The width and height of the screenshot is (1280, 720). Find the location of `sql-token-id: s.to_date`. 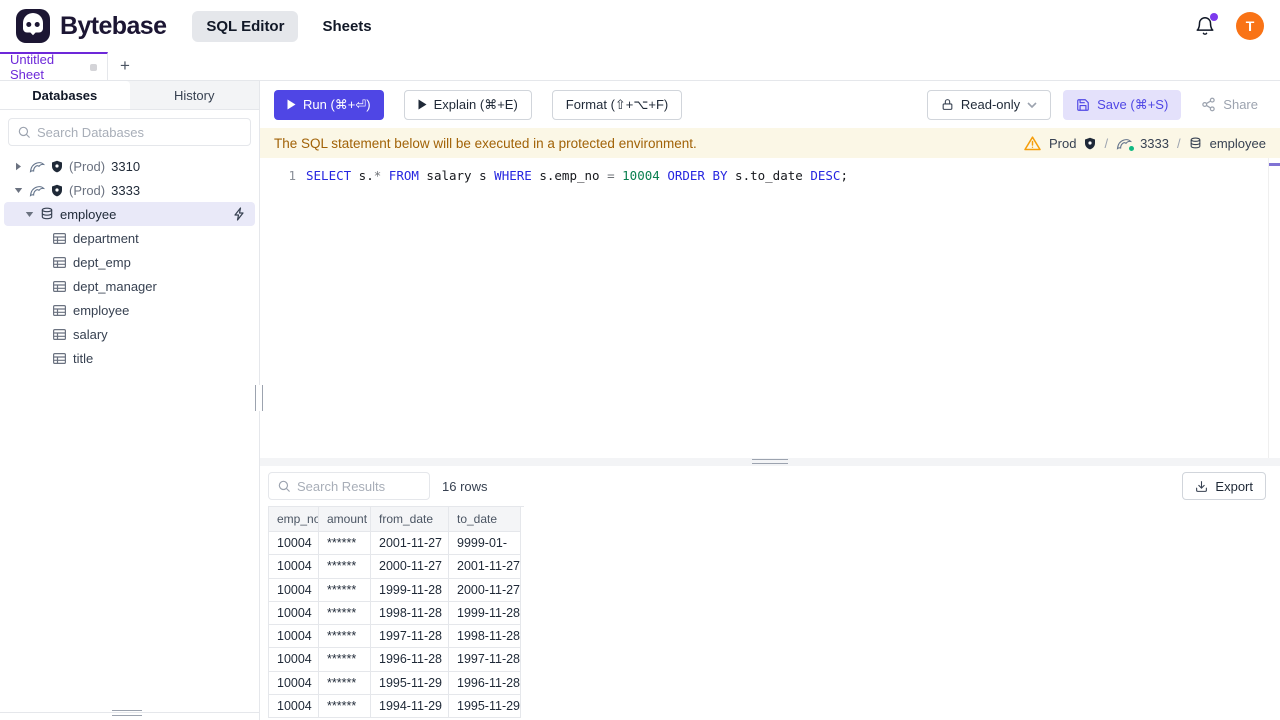

sql-token-id: s.to_date is located at coordinates (769, 175).